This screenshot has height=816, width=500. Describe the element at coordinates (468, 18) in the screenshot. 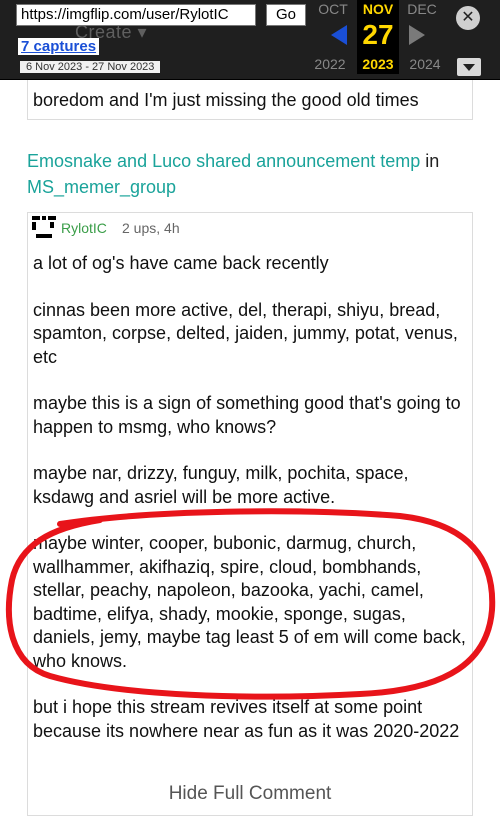

I see `close-icon: ✕` at that location.